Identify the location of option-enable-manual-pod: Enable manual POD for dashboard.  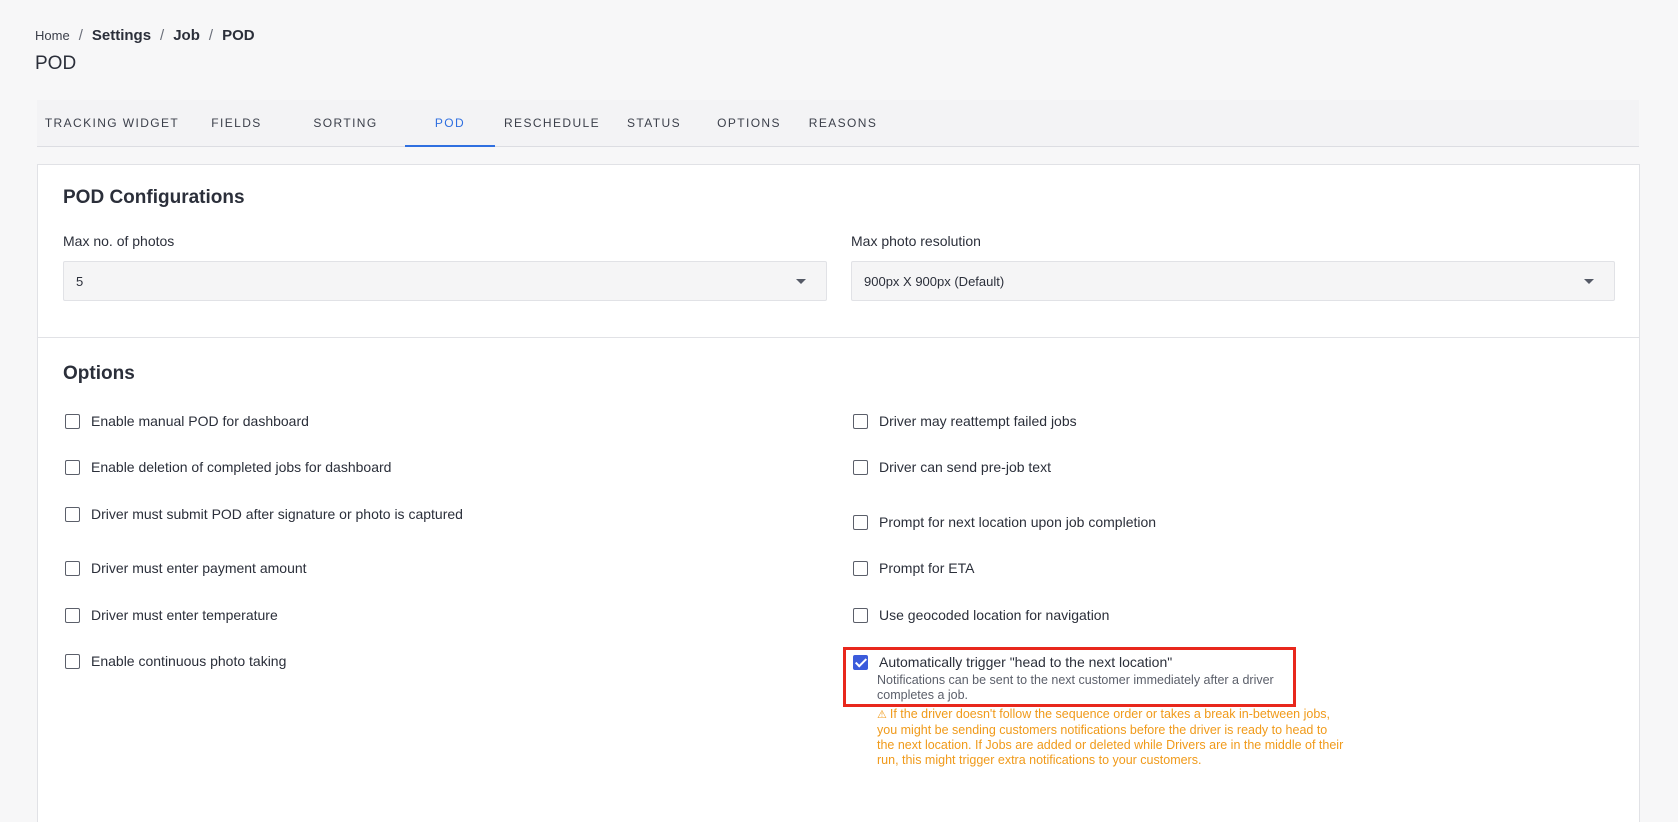
(187, 421).